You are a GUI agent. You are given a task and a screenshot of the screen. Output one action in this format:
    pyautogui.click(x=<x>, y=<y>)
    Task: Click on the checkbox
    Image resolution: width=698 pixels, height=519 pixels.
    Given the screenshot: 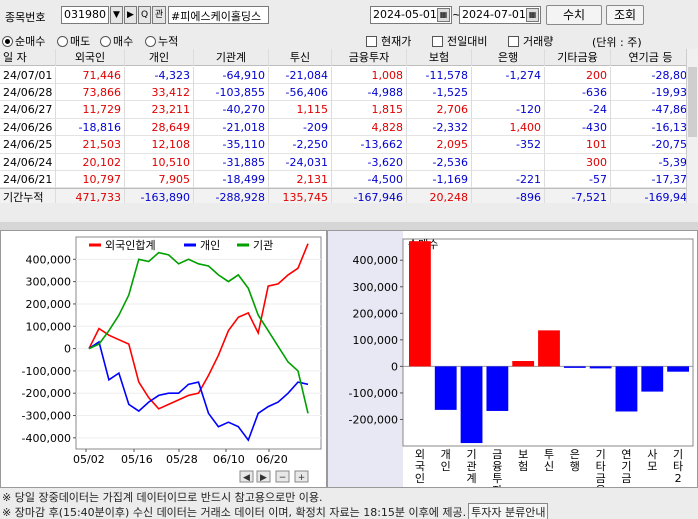 What is the action you would take?
    pyautogui.click(x=437, y=41)
    